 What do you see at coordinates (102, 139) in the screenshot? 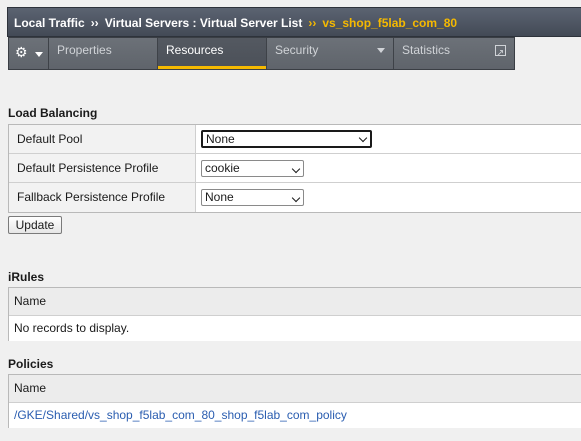
I see `default-pool-label: Default Pool` at bounding box center [102, 139].